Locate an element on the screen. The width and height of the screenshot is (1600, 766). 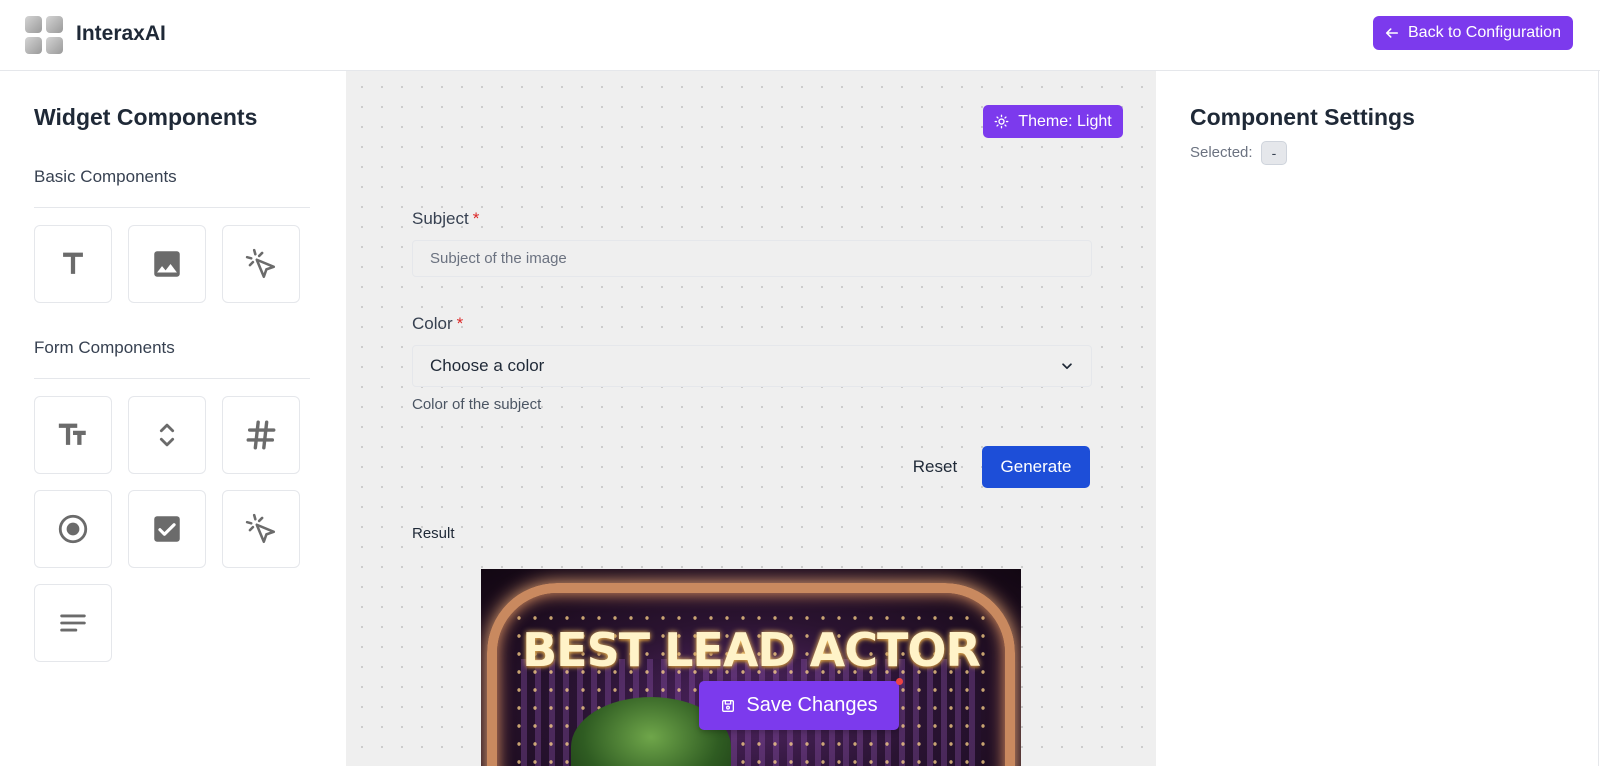
save-icon is located at coordinates (728, 705).